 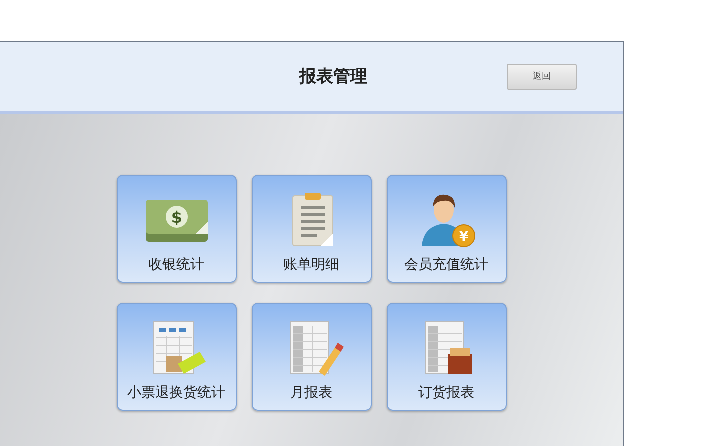 What do you see at coordinates (176, 229) in the screenshot?
I see `report-tile: $ 收银统计` at bounding box center [176, 229].